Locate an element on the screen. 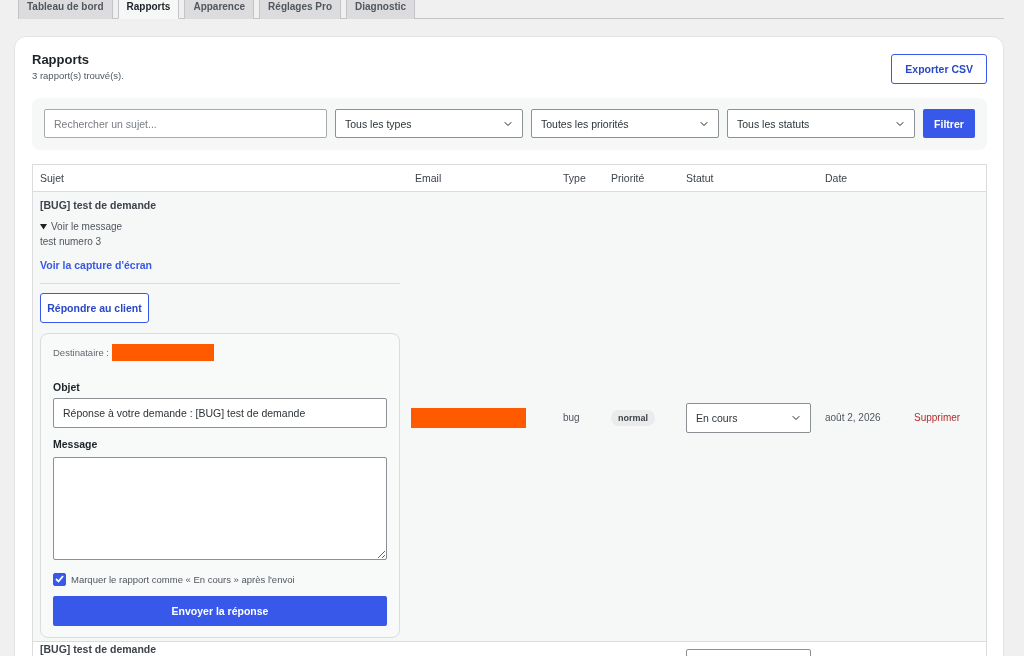 The width and height of the screenshot is (1024, 656). recipient-label: Destinataire : is located at coordinates (81, 352).